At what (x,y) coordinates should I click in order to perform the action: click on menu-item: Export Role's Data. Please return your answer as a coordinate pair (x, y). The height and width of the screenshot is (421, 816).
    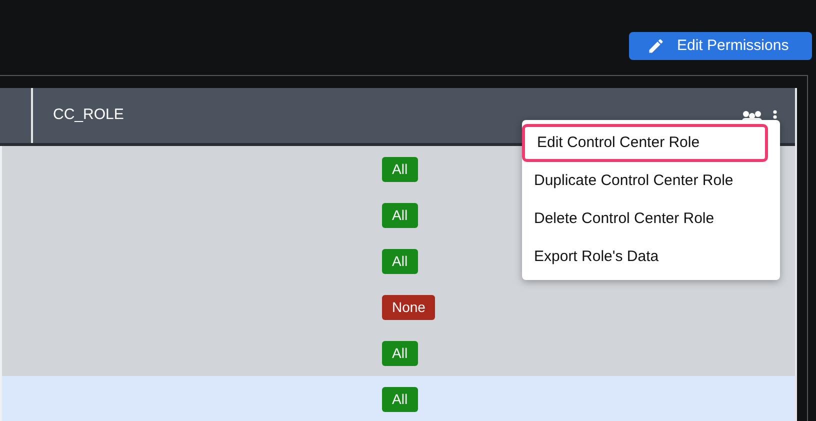
    Looking at the image, I should click on (651, 257).